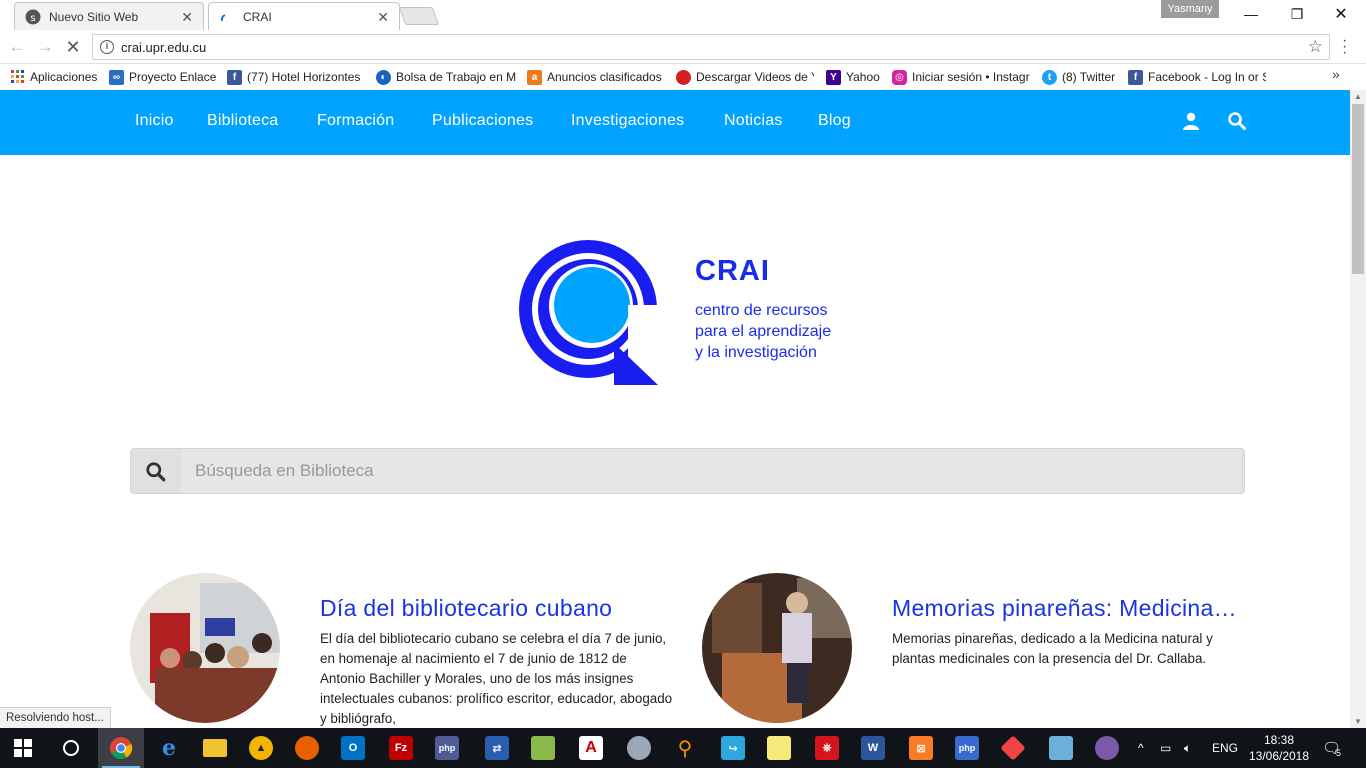  Describe the element at coordinates (1358, 721) in the screenshot. I see `scroll-down-icon: ▼` at that location.